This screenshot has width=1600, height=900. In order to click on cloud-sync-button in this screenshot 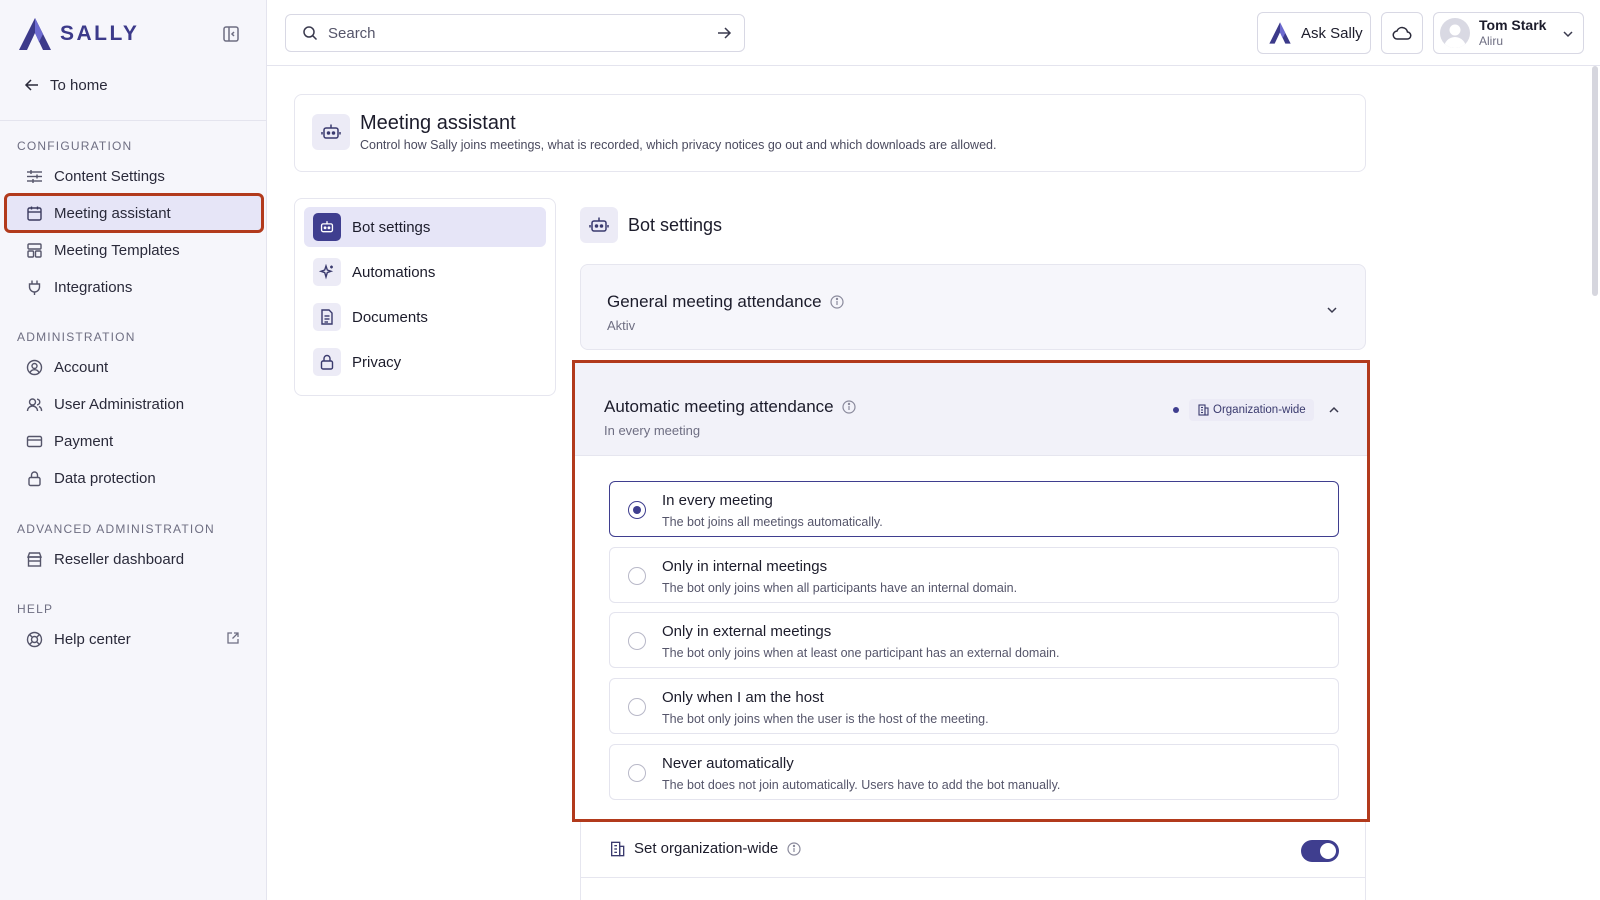, I will do `click(1402, 33)`.